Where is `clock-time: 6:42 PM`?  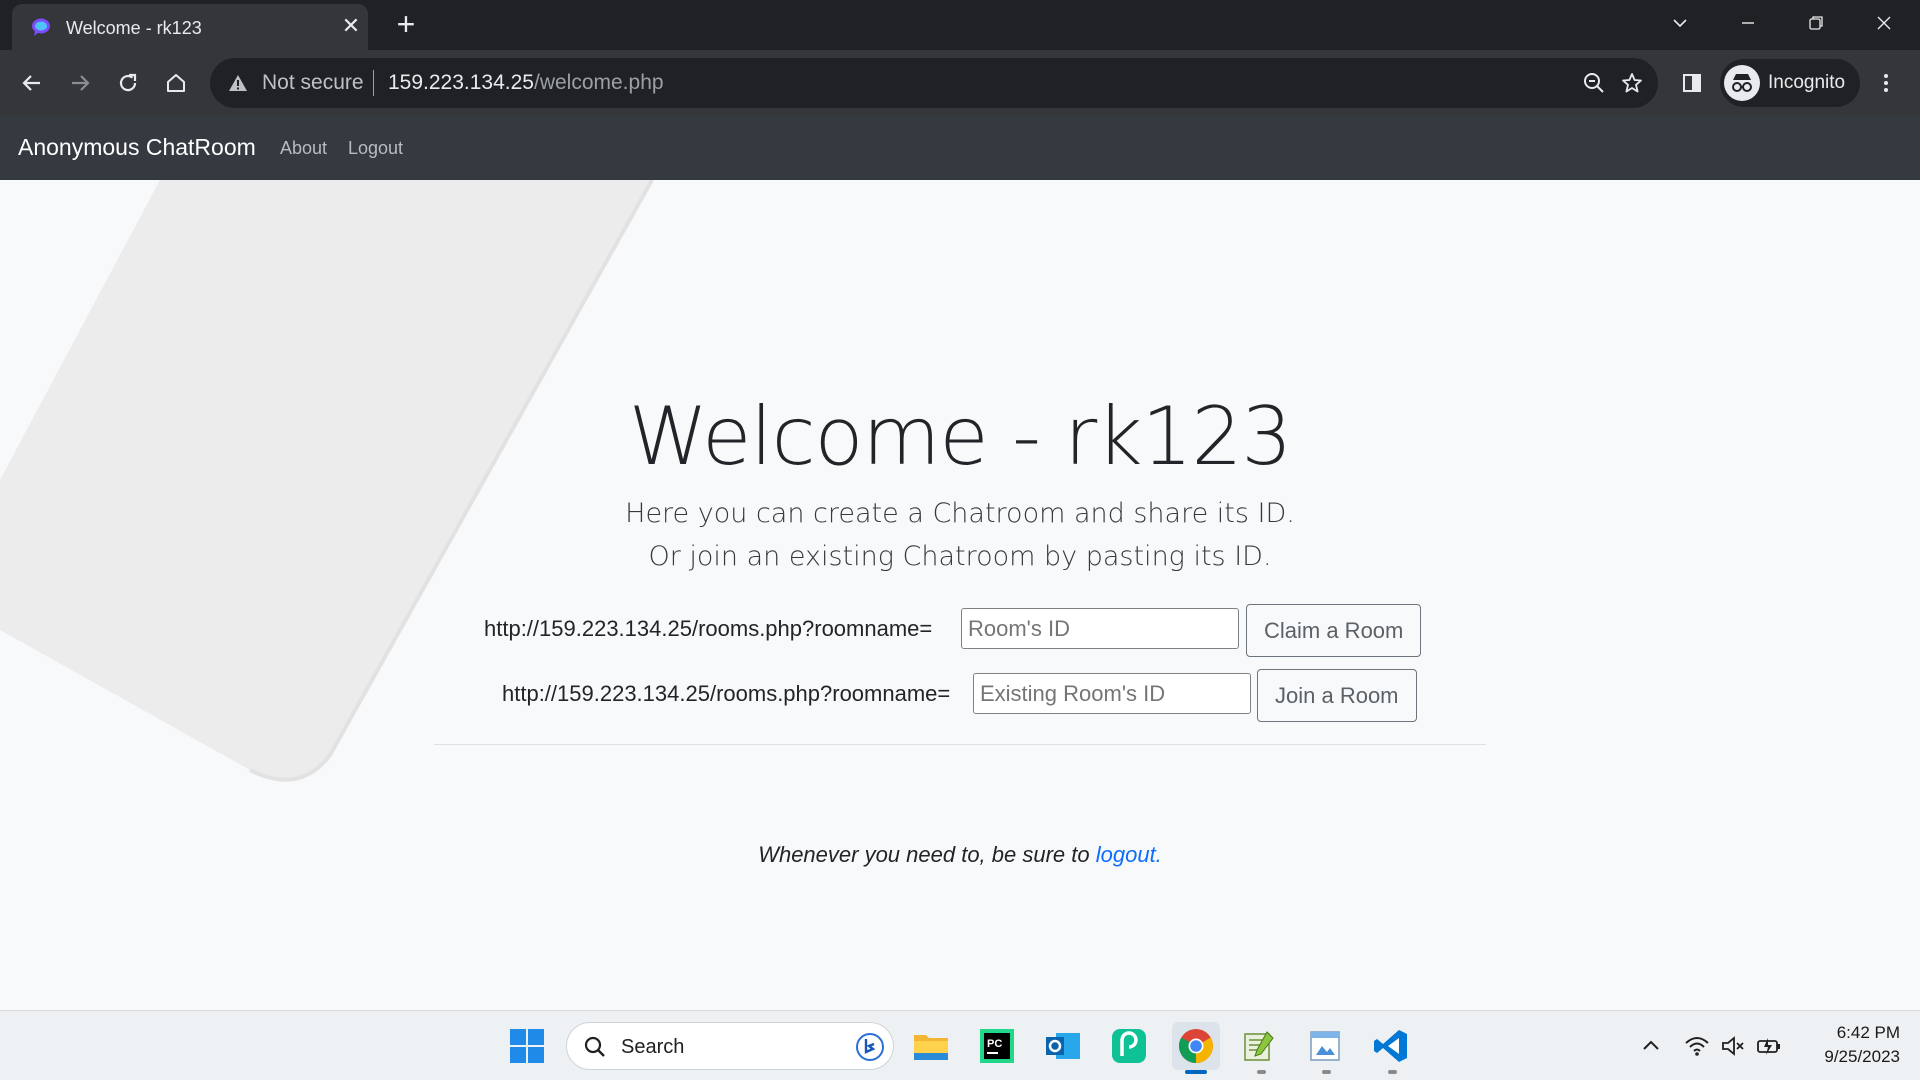 clock-time: 6:42 PM is located at coordinates (1868, 1032).